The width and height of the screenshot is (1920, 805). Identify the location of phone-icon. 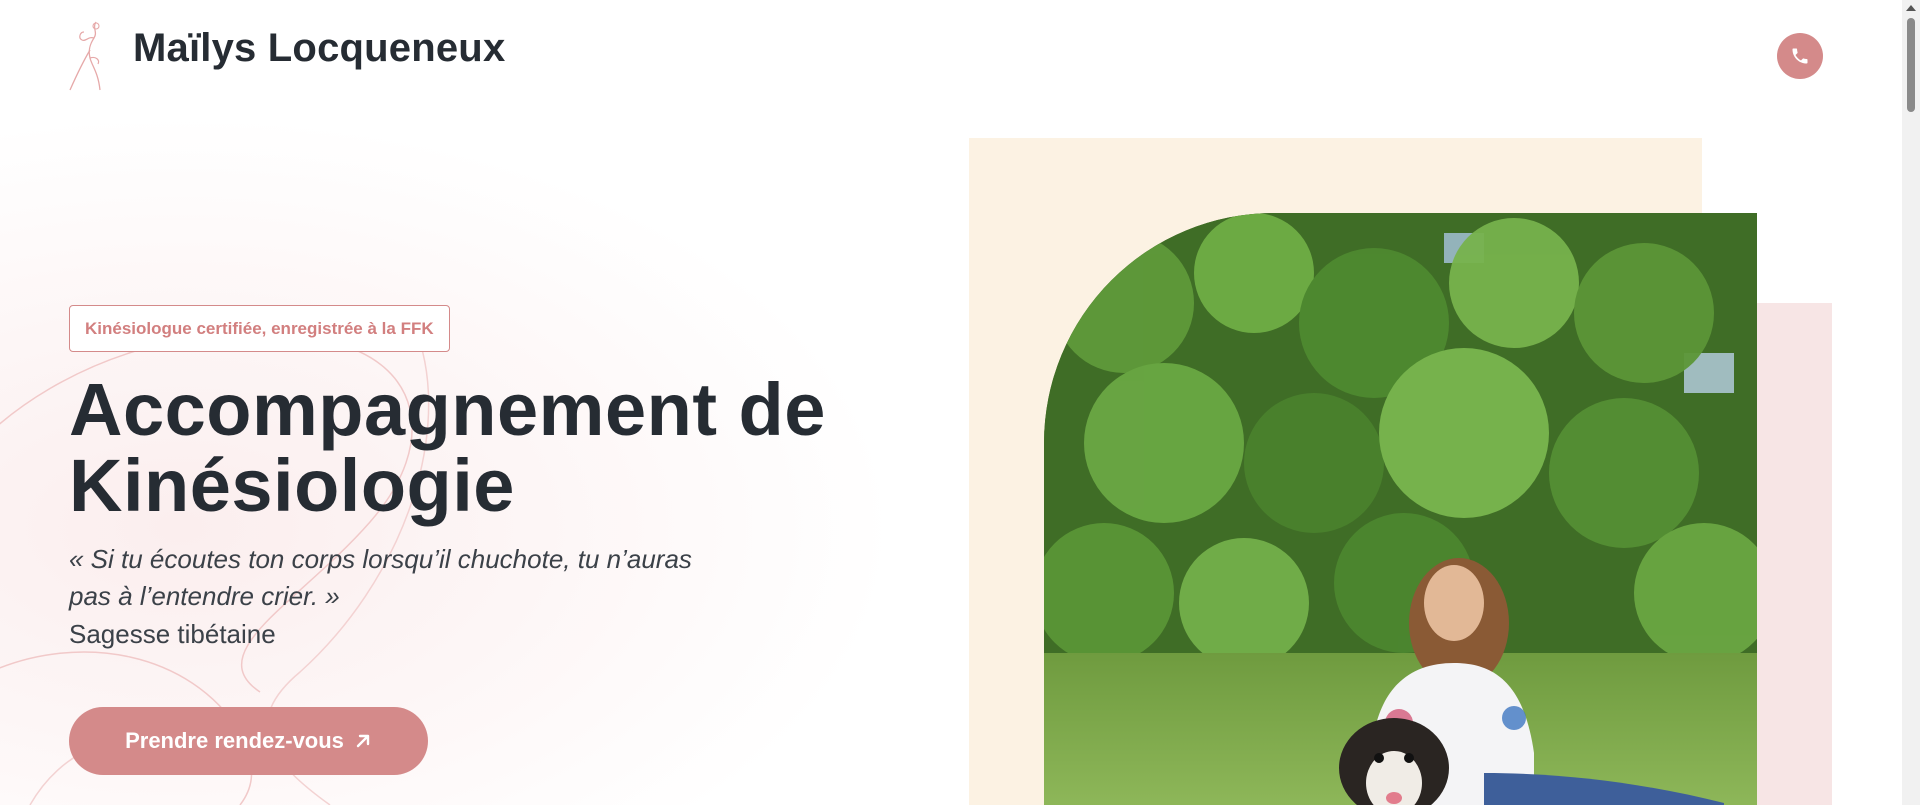
(1800, 56).